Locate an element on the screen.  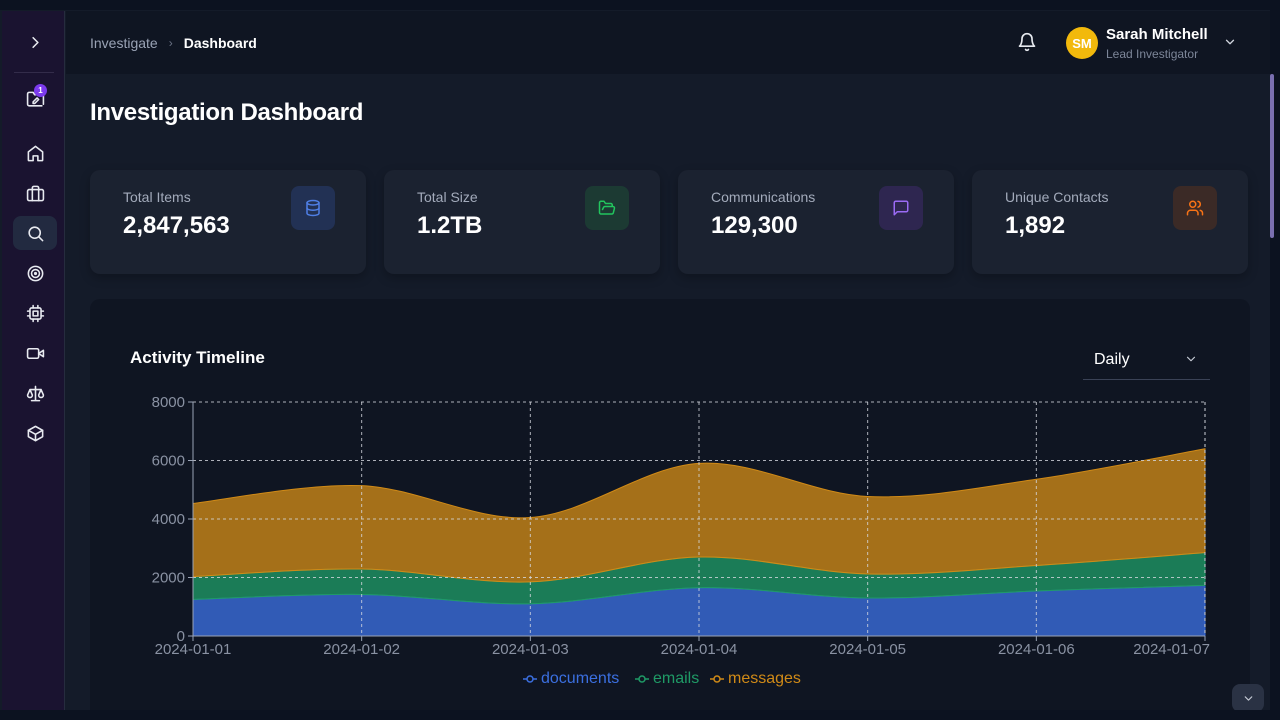
chevron-right-icon is located at coordinates (35, 42).